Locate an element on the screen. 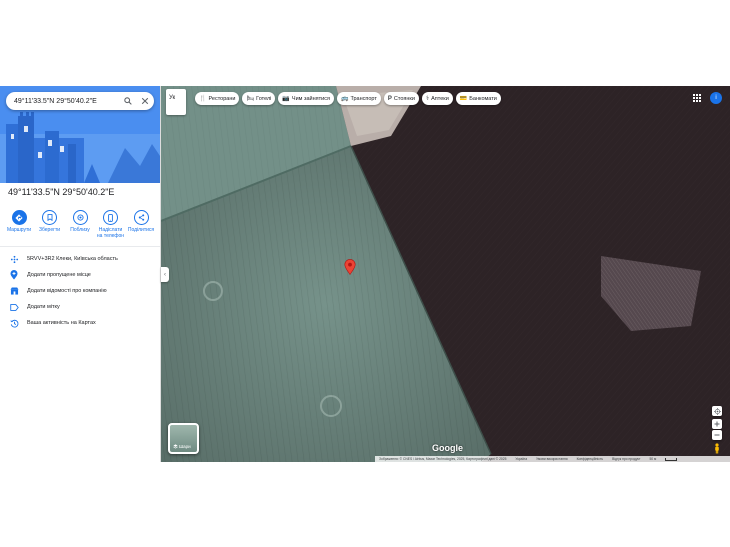  add-label-row: Додати мітку is located at coordinates (34, 307).